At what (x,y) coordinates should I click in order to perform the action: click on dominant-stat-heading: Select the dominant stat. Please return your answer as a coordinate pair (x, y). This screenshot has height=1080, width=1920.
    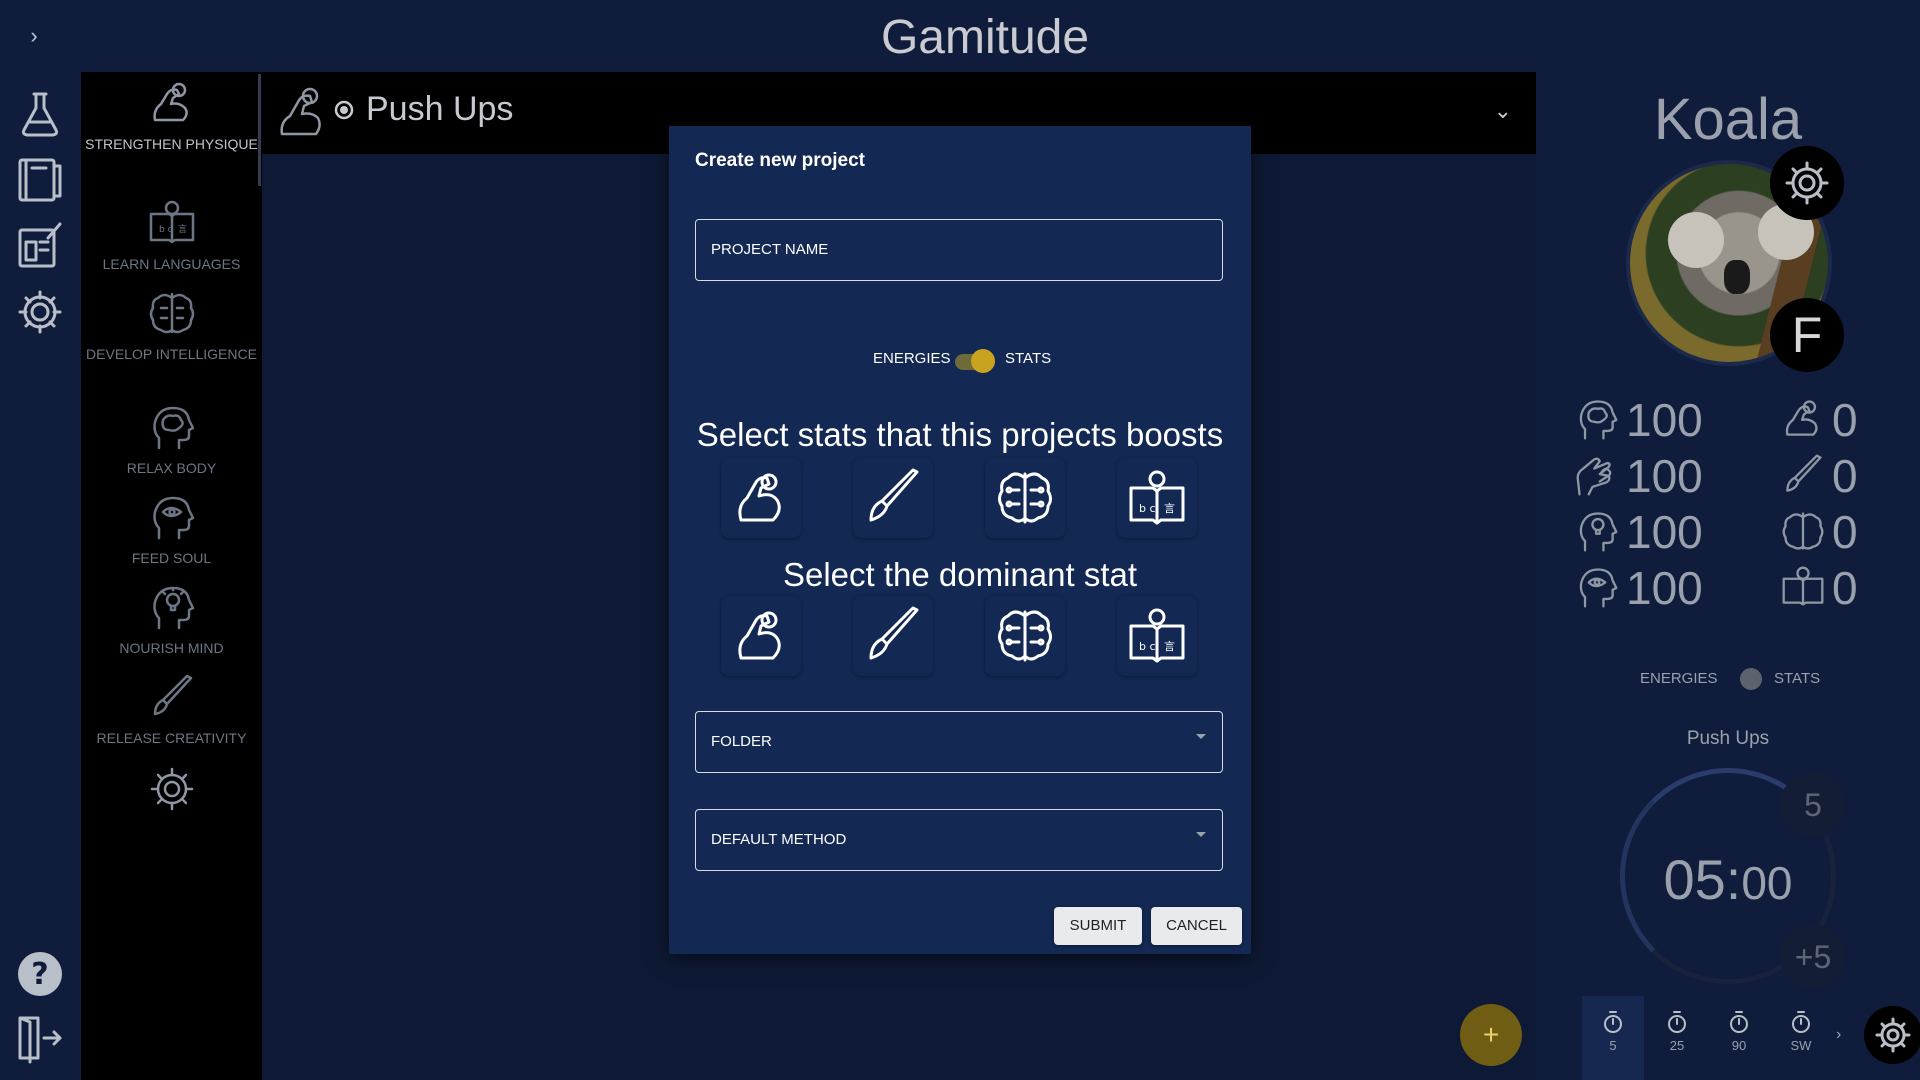
    Looking at the image, I should click on (960, 574).